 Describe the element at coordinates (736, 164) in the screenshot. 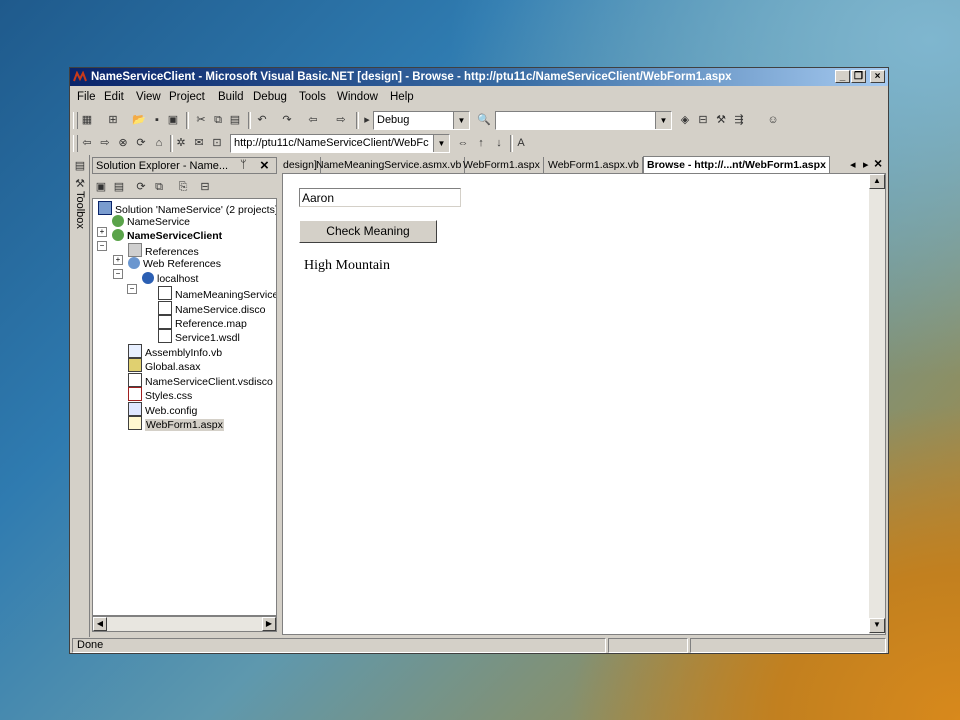

I see `tab-browse: Browse - http://...nt/WebForm1.aspx` at that location.